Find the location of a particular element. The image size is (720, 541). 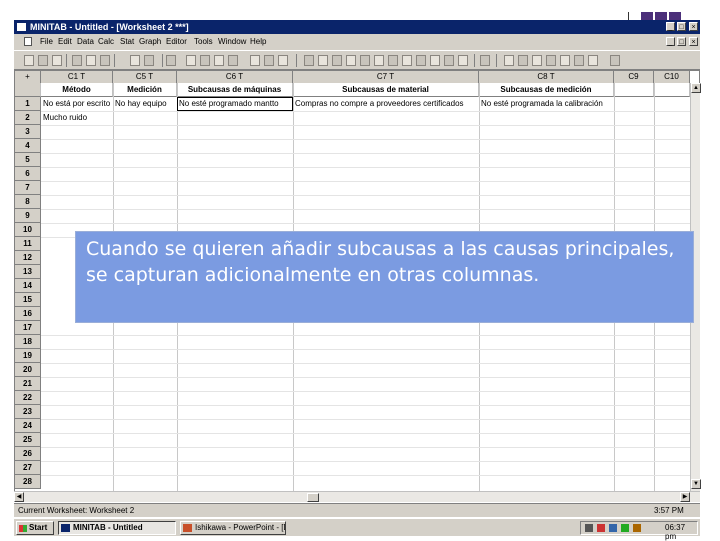

row-header: 12 is located at coordinates (28, 258).